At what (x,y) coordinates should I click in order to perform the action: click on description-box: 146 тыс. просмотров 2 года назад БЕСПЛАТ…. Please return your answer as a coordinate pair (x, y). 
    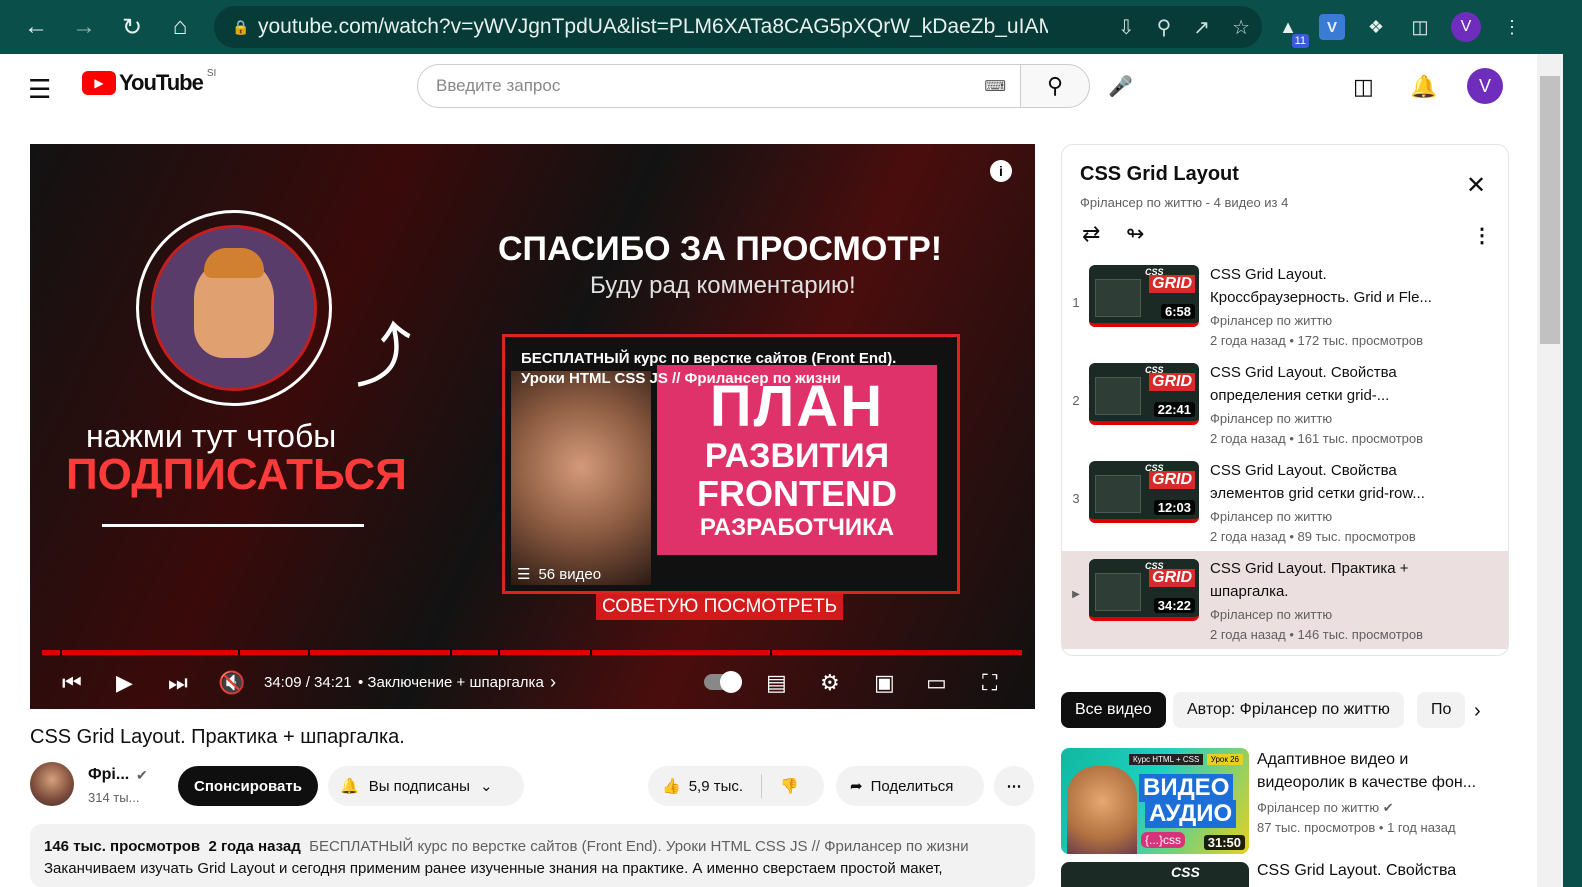
    Looking at the image, I should click on (532, 855).